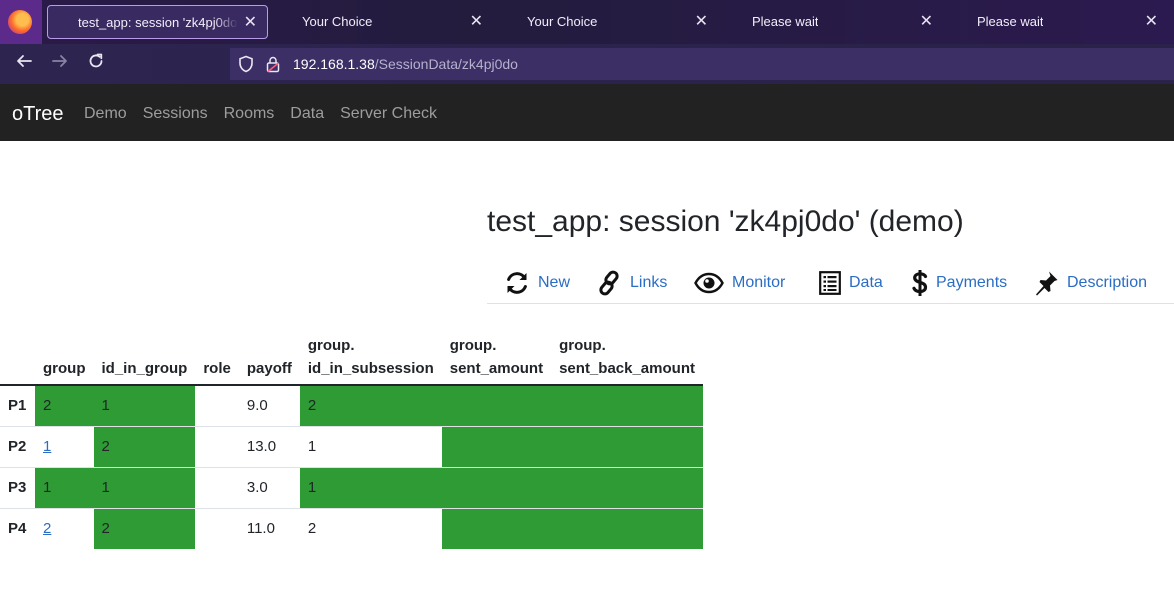 The image size is (1174, 590). What do you see at coordinates (47, 446) in the screenshot?
I see `group-link: 1` at bounding box center [47, 446].